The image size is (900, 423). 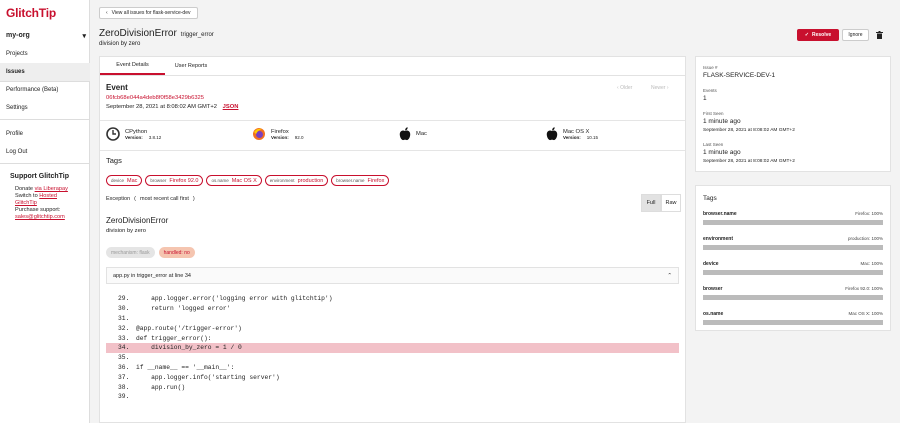 What do you see at coordinates (107, 13) in the screenshot?
I see `chevron-left-icon: ‹` at bounding box center [107, 13].